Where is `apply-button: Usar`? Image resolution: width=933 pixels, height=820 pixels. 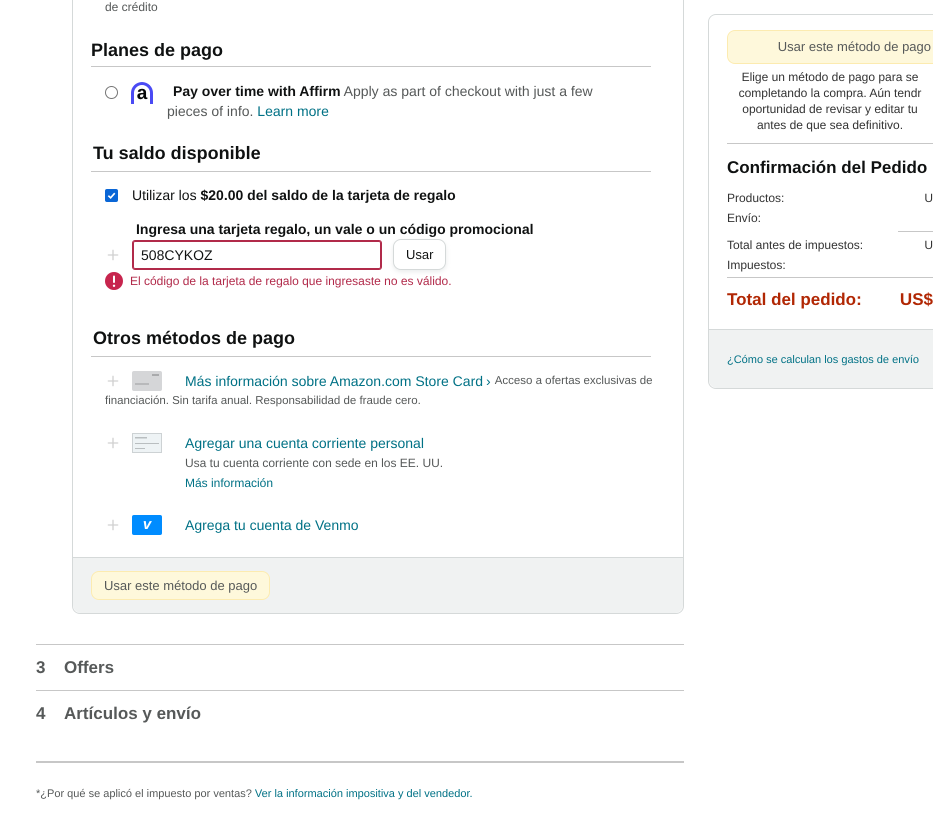 apply-button: Usar is located at coordinates (419, 254).